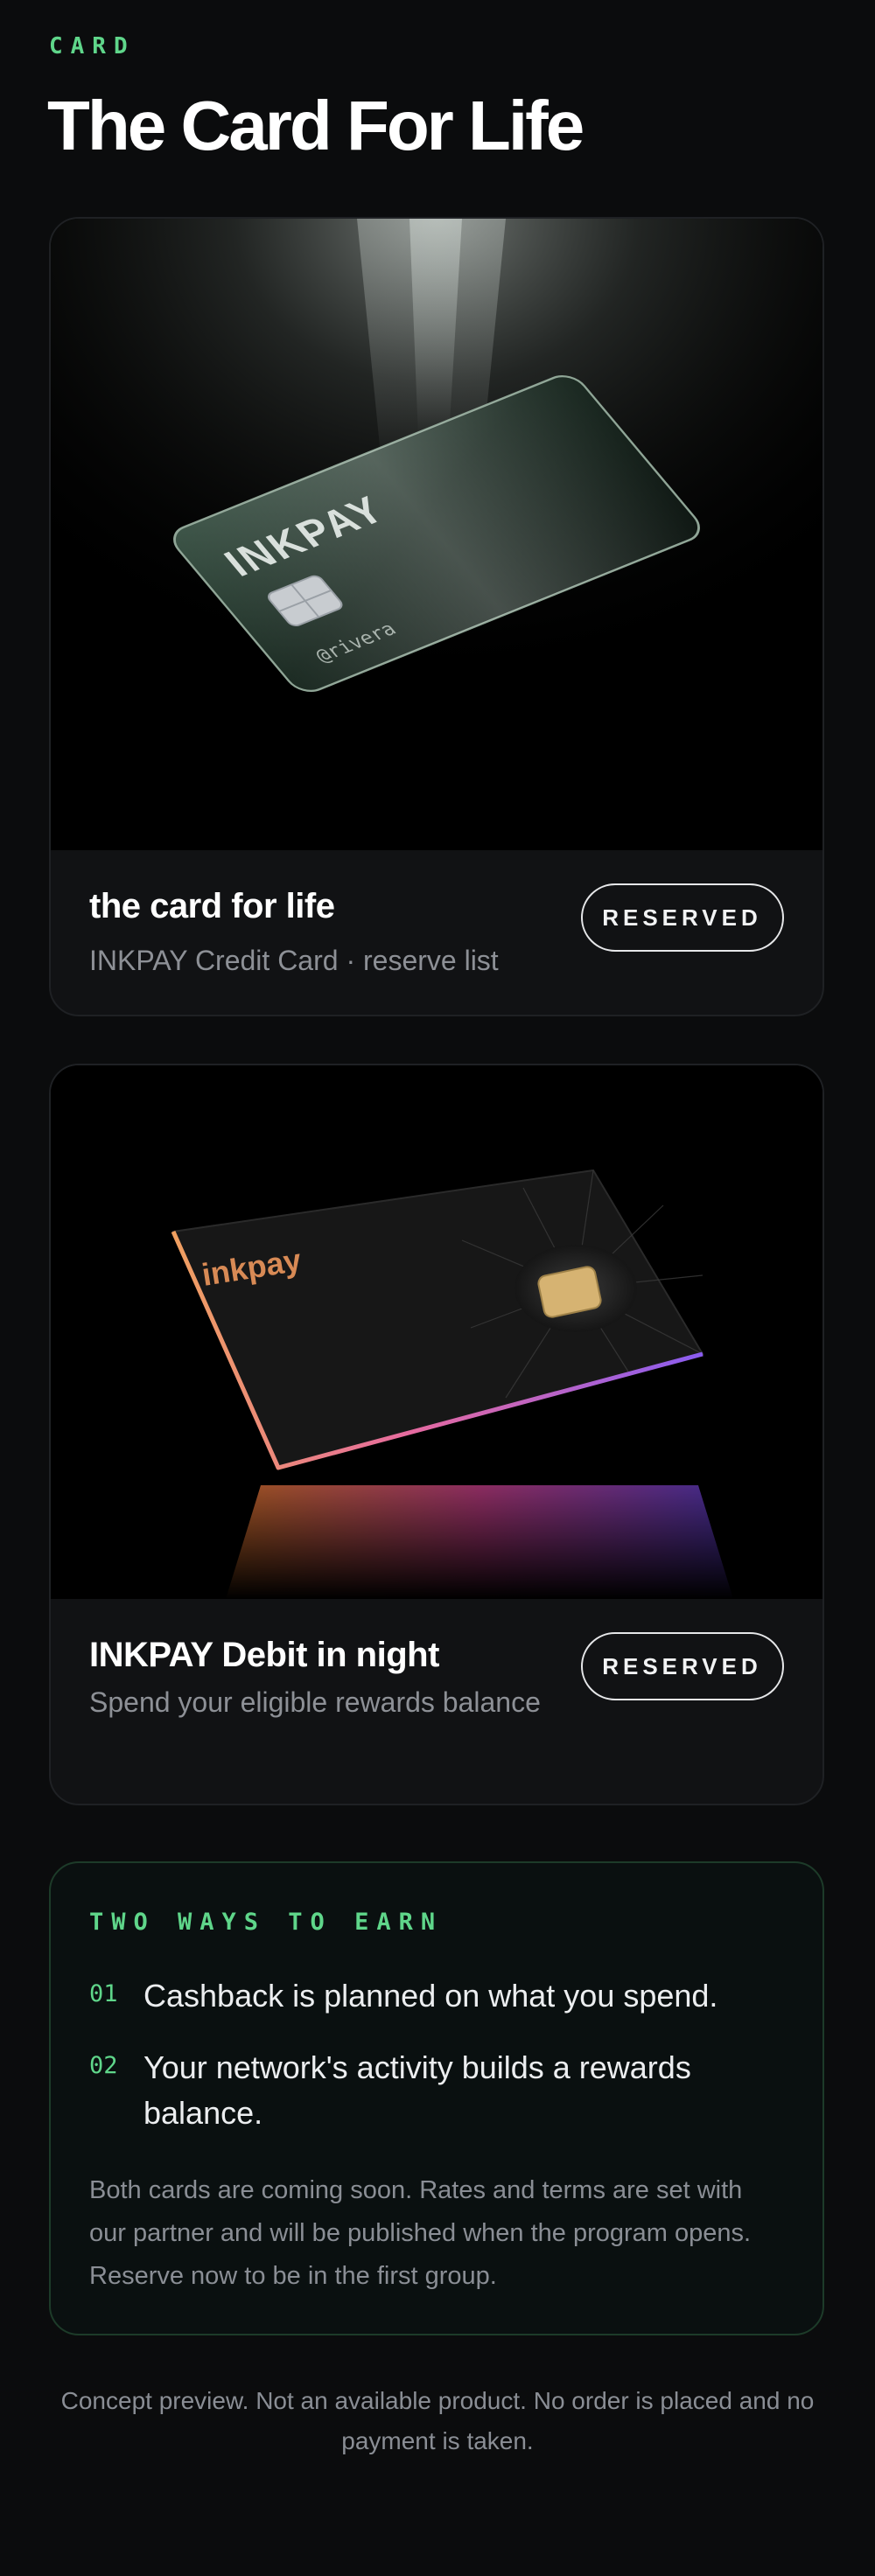  Describe the element at coordinates (315, 1702) in the screenshot. I see `card-subtitle: Spend your eligible rewards balance` at that location.